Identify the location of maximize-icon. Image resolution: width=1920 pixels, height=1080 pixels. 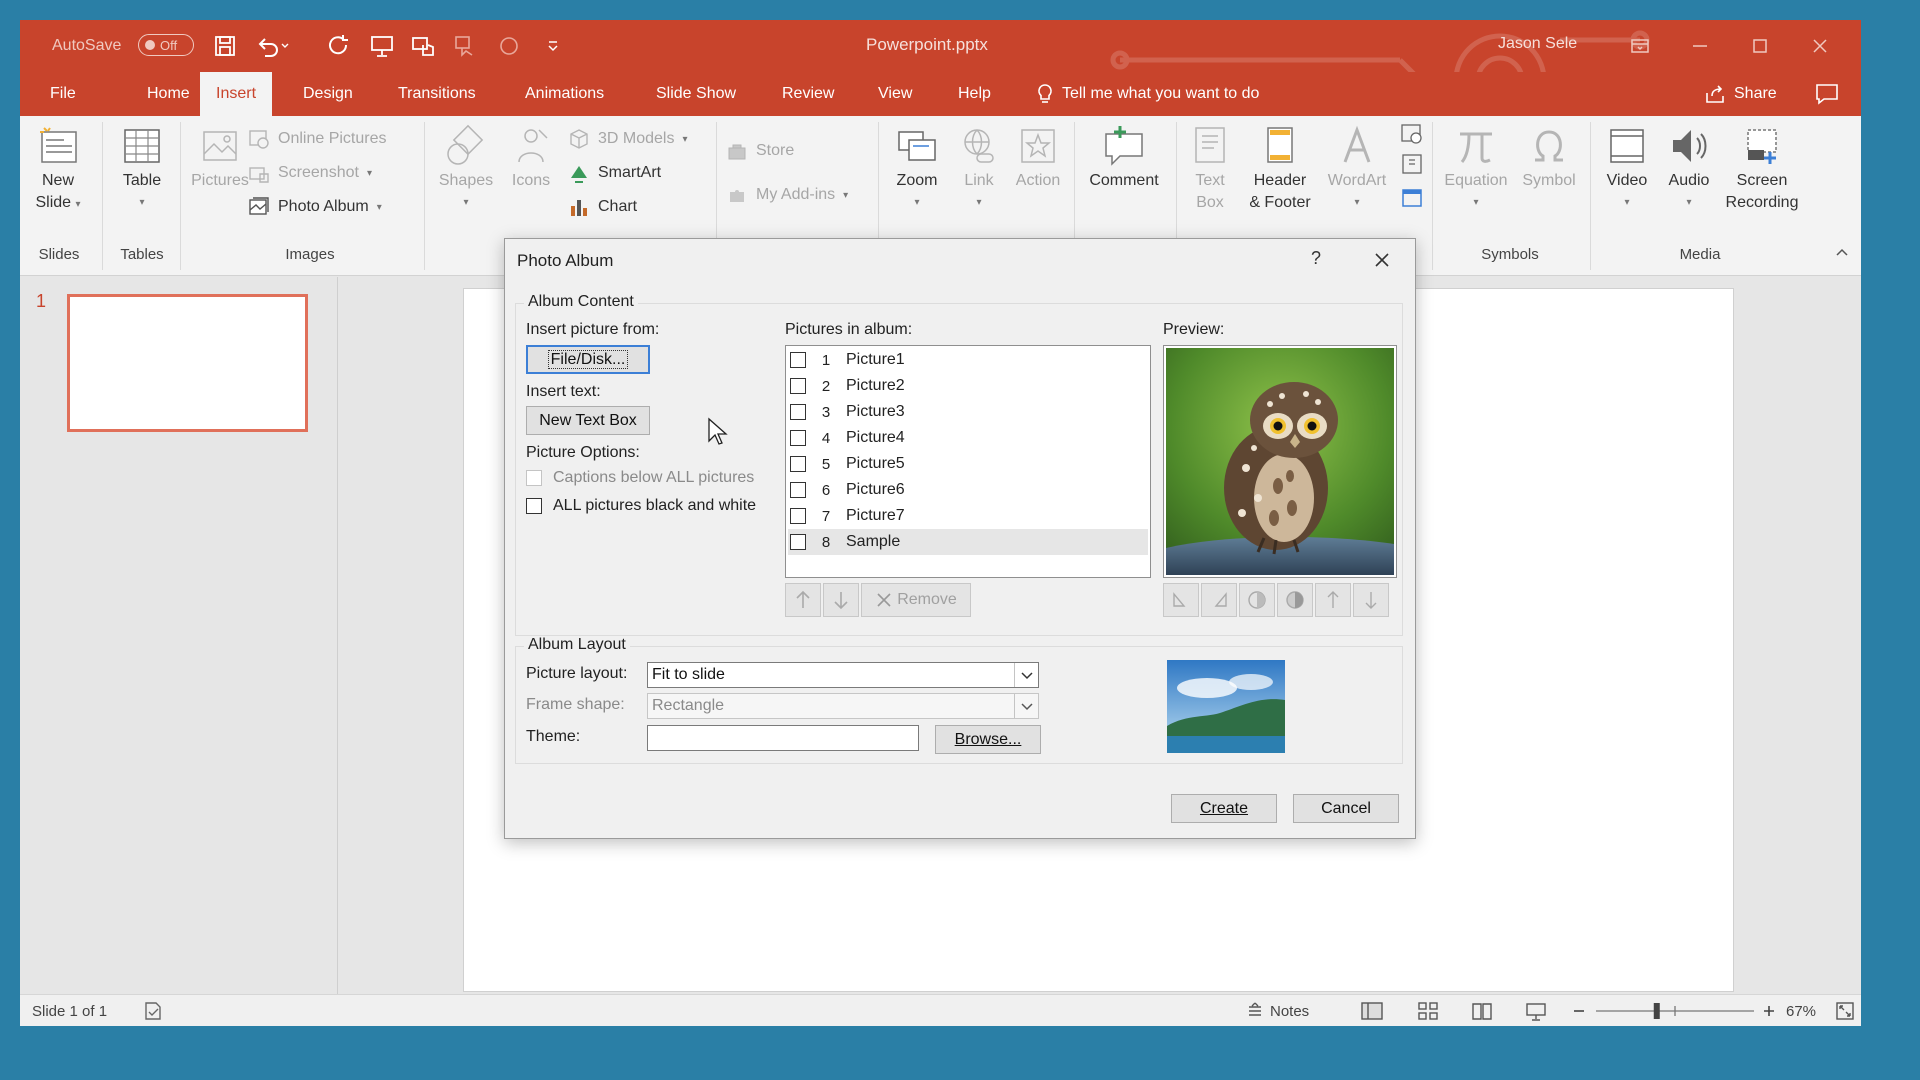
(1760, 46).